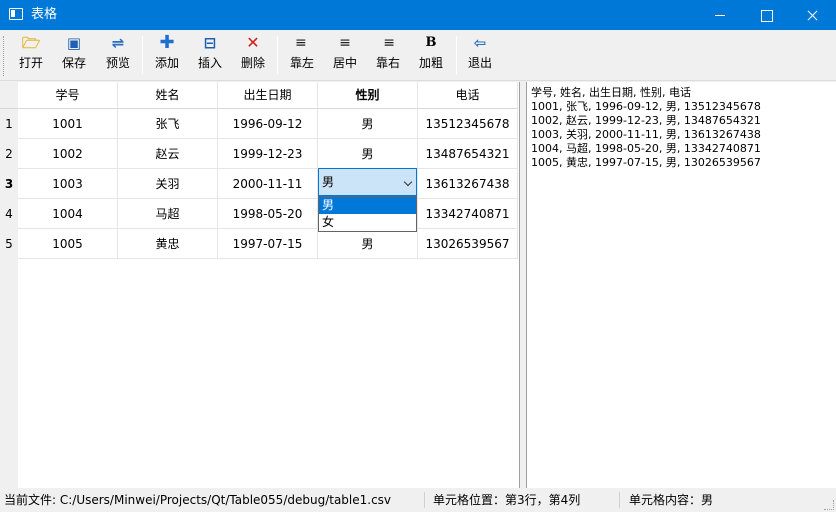 Image resolution: width=836 pixels, height=512 pixels. I want to click on delete-label: 删除, so click(252, 63).